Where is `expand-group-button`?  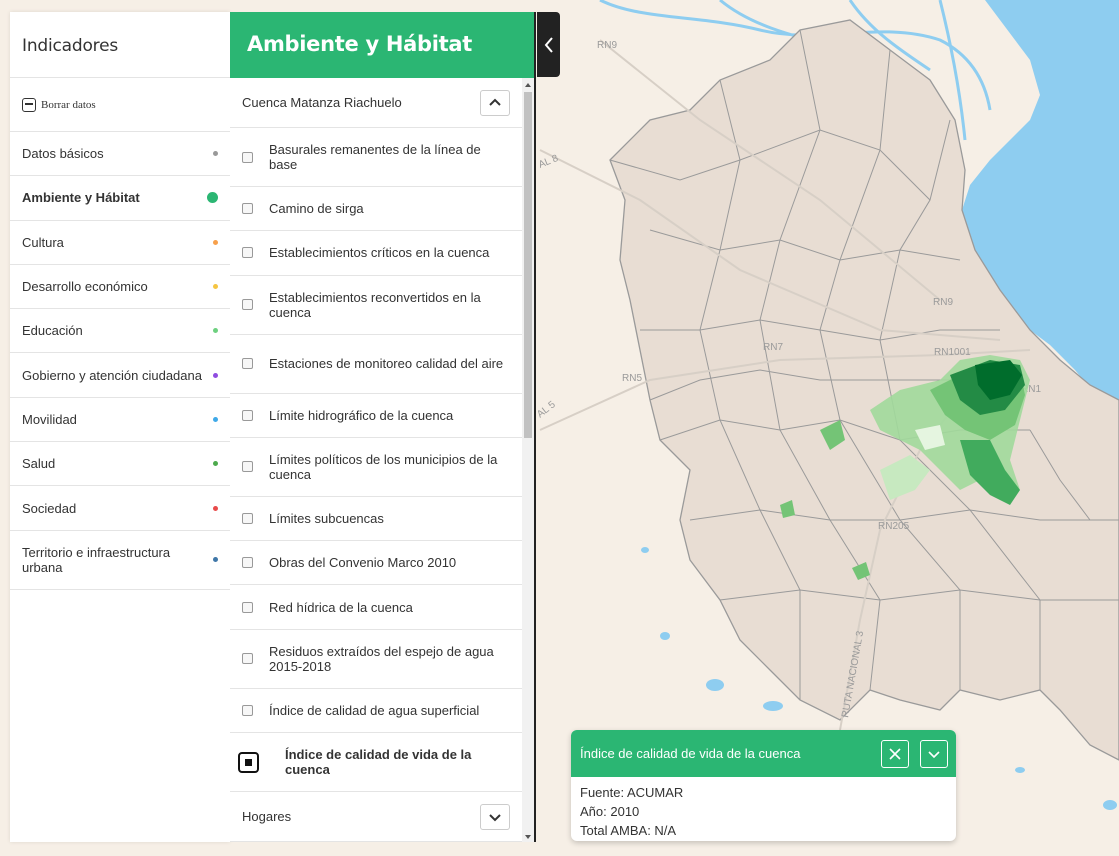
expand-group-button is located at coordinates (495, 816).